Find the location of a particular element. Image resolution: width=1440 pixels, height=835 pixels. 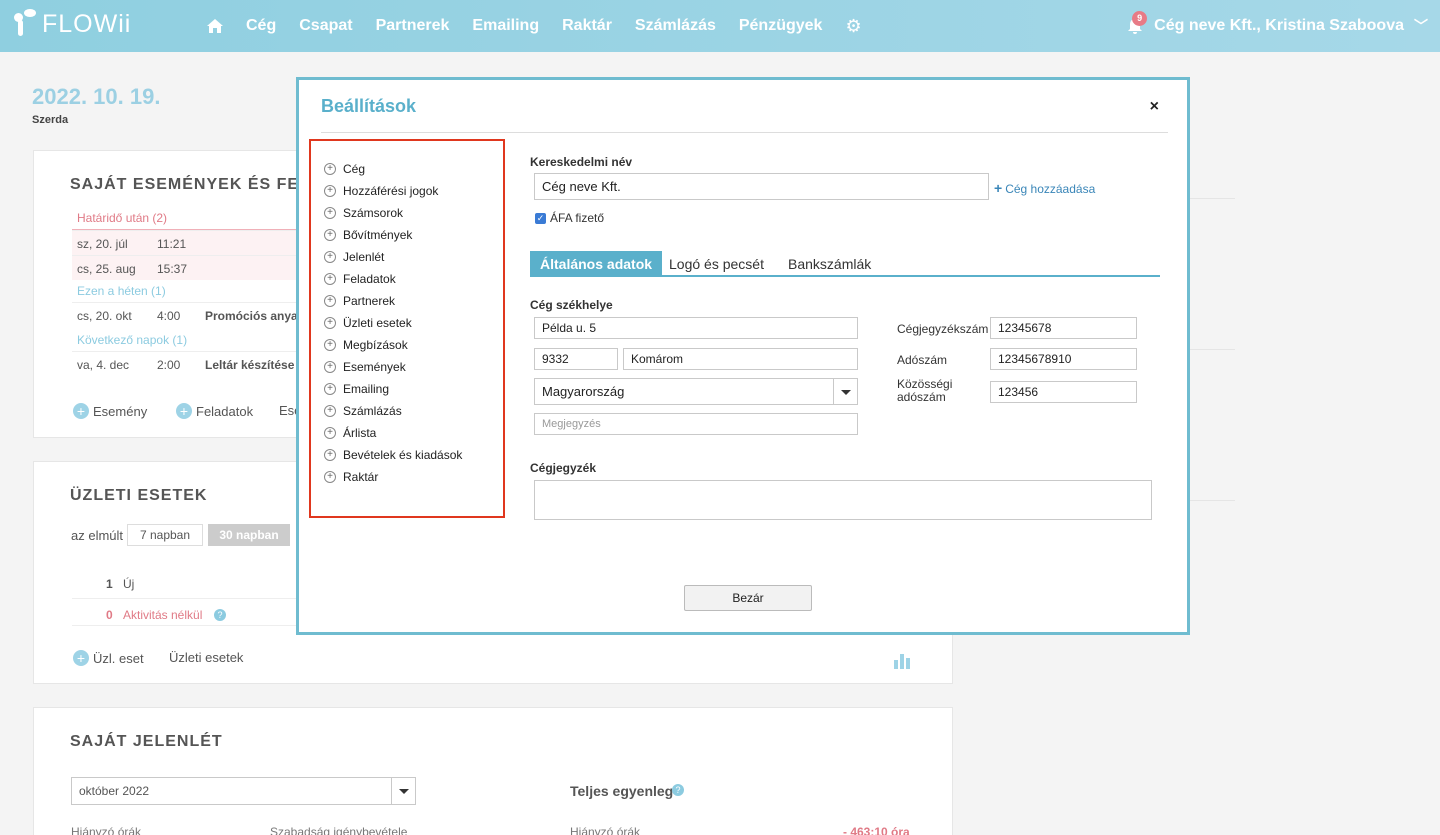

nav-item-penzugyek: Pénzügyek is located at coordinates (781, 26).